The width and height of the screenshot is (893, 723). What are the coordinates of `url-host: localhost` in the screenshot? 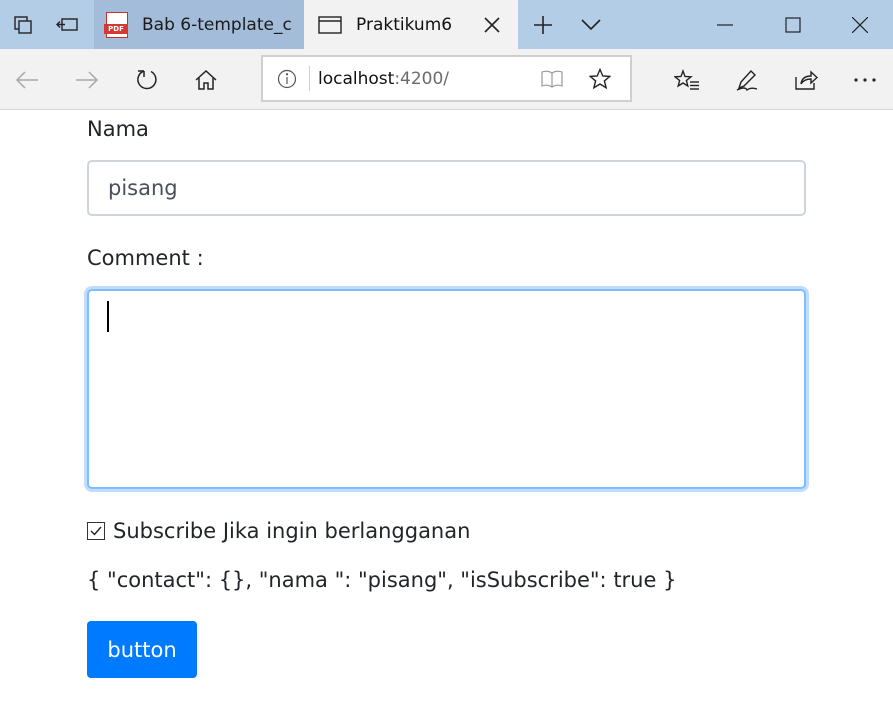 It's located at (356, 78).